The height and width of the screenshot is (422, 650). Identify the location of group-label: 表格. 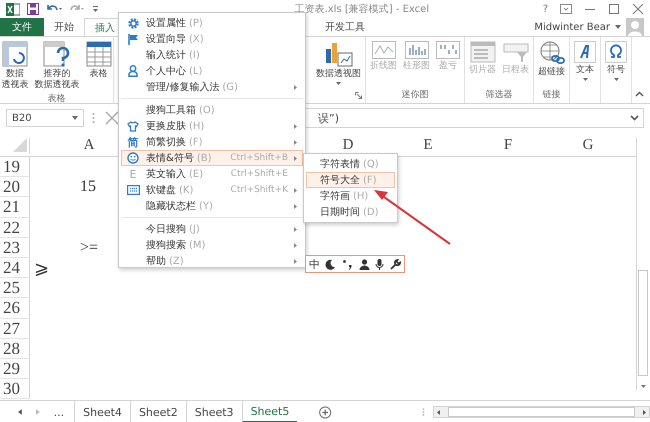
(57, 98).